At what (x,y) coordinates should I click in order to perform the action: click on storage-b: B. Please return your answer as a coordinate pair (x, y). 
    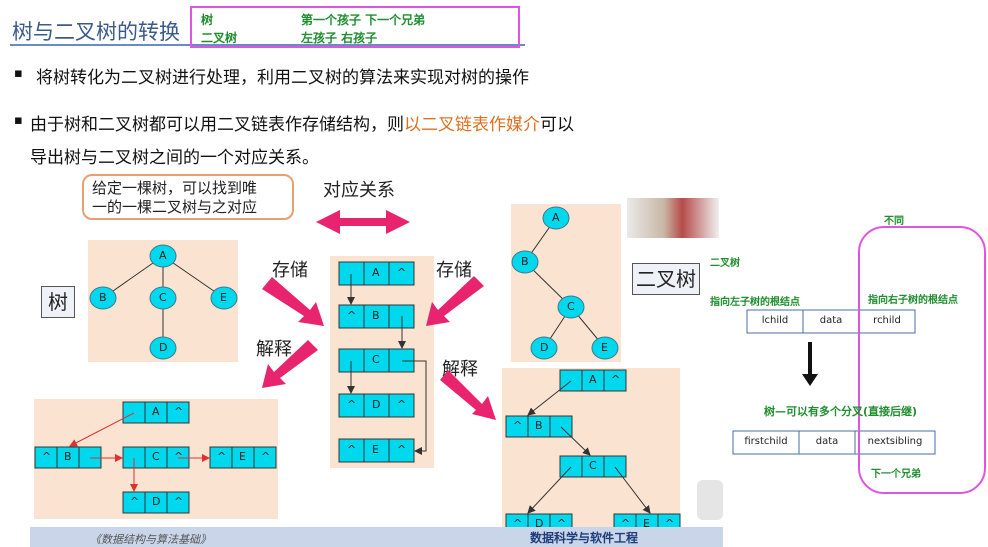
    Looking at the image, I should click on (68, 456).